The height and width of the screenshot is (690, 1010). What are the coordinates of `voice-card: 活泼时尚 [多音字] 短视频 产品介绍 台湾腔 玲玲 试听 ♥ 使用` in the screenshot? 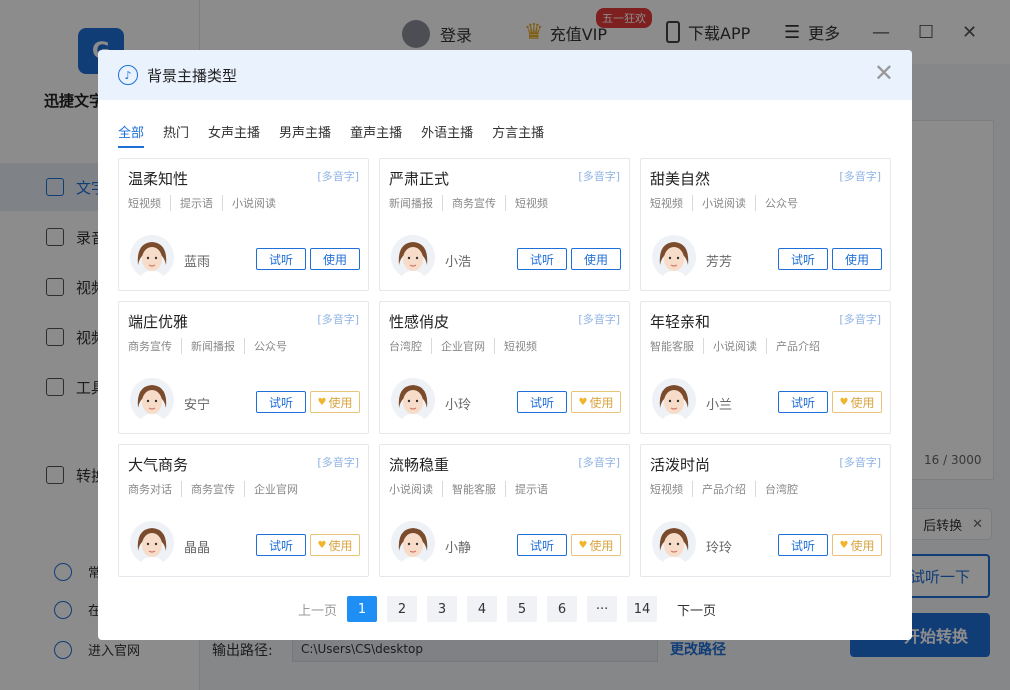 It's located at (765, 510).